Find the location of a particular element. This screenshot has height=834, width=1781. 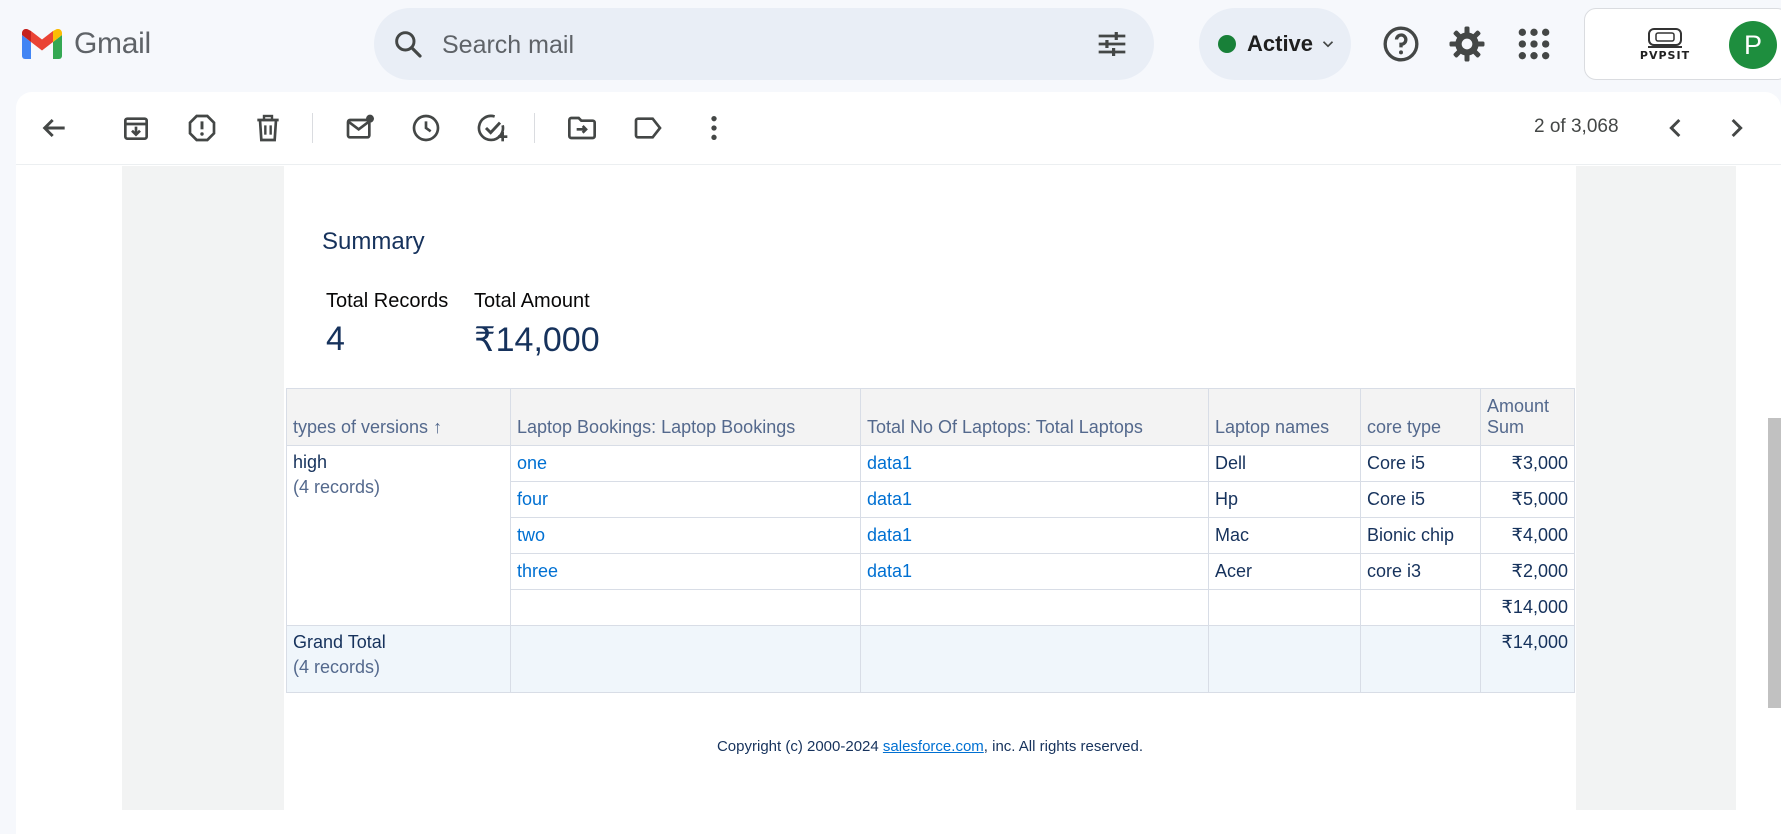

copyright-prefix: Copyright (c) 2000-2024 is located at coordinates (799, 746).